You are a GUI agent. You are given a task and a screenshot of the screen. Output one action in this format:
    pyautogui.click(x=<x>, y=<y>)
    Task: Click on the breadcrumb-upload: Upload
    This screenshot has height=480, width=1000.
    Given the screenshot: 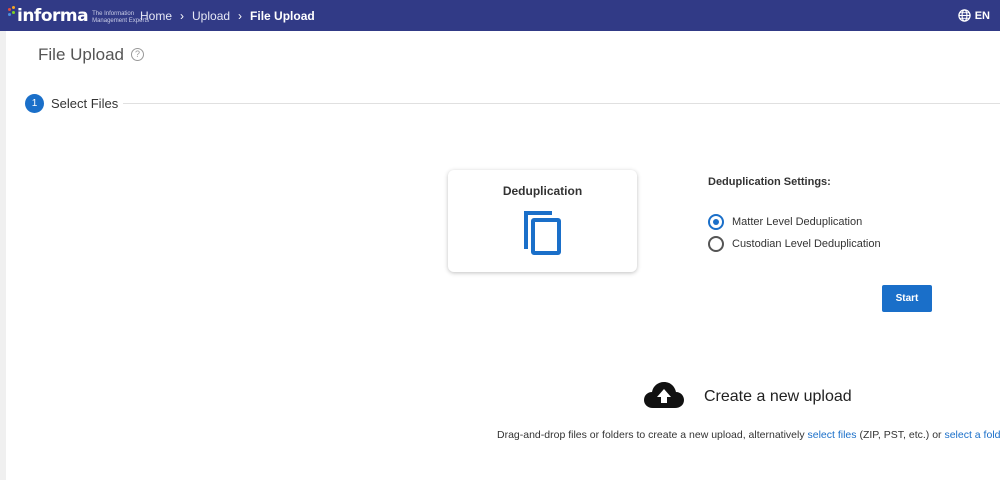 What is the action you would take?
    pyautogui.click(x=211, y=16)
    